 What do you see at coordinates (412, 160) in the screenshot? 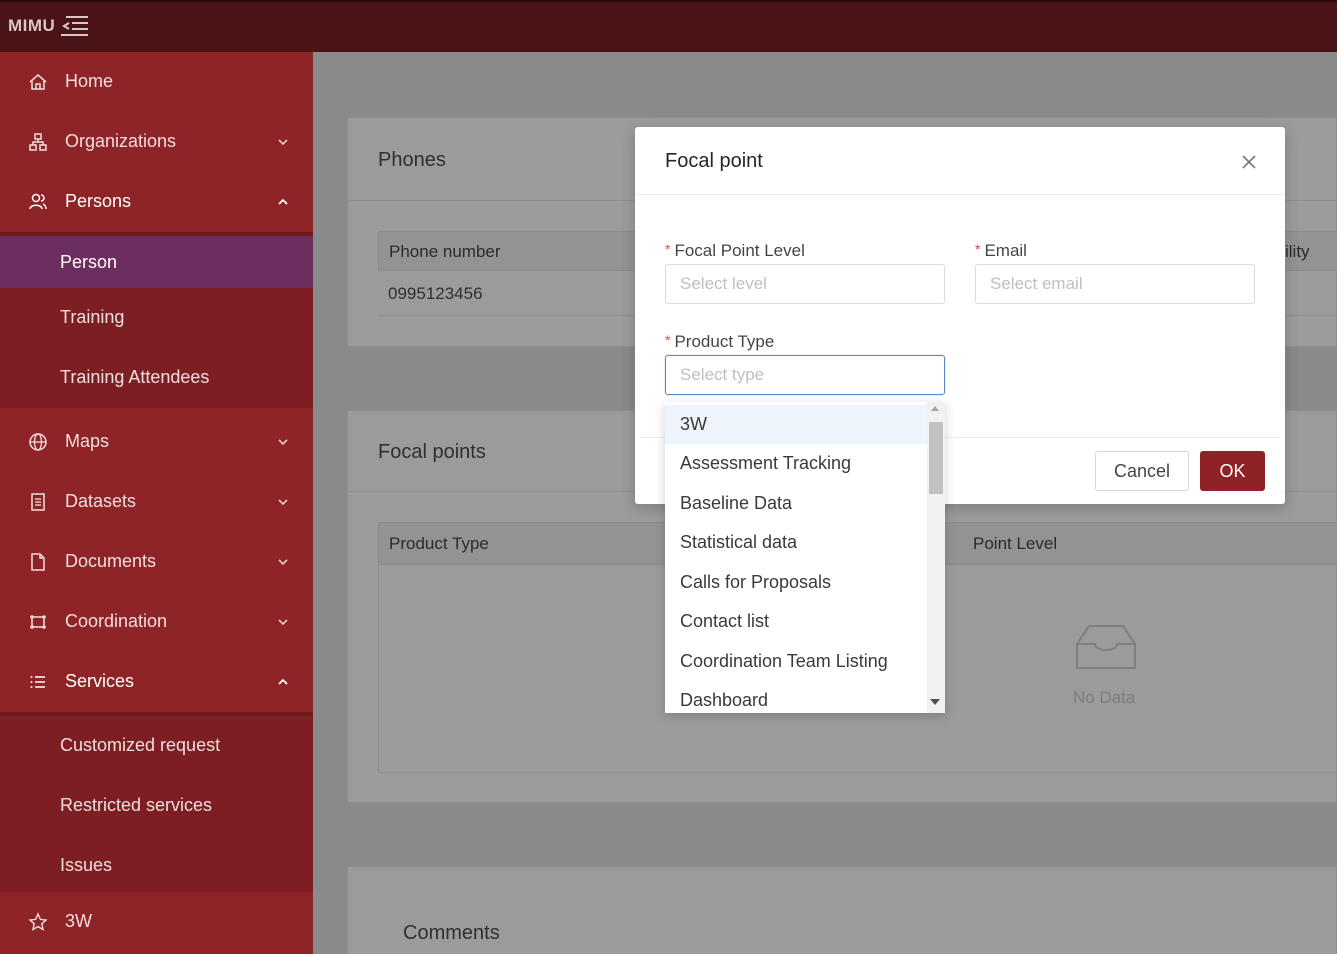
I see `card-title: Phones` at bounding box center [412, 160].